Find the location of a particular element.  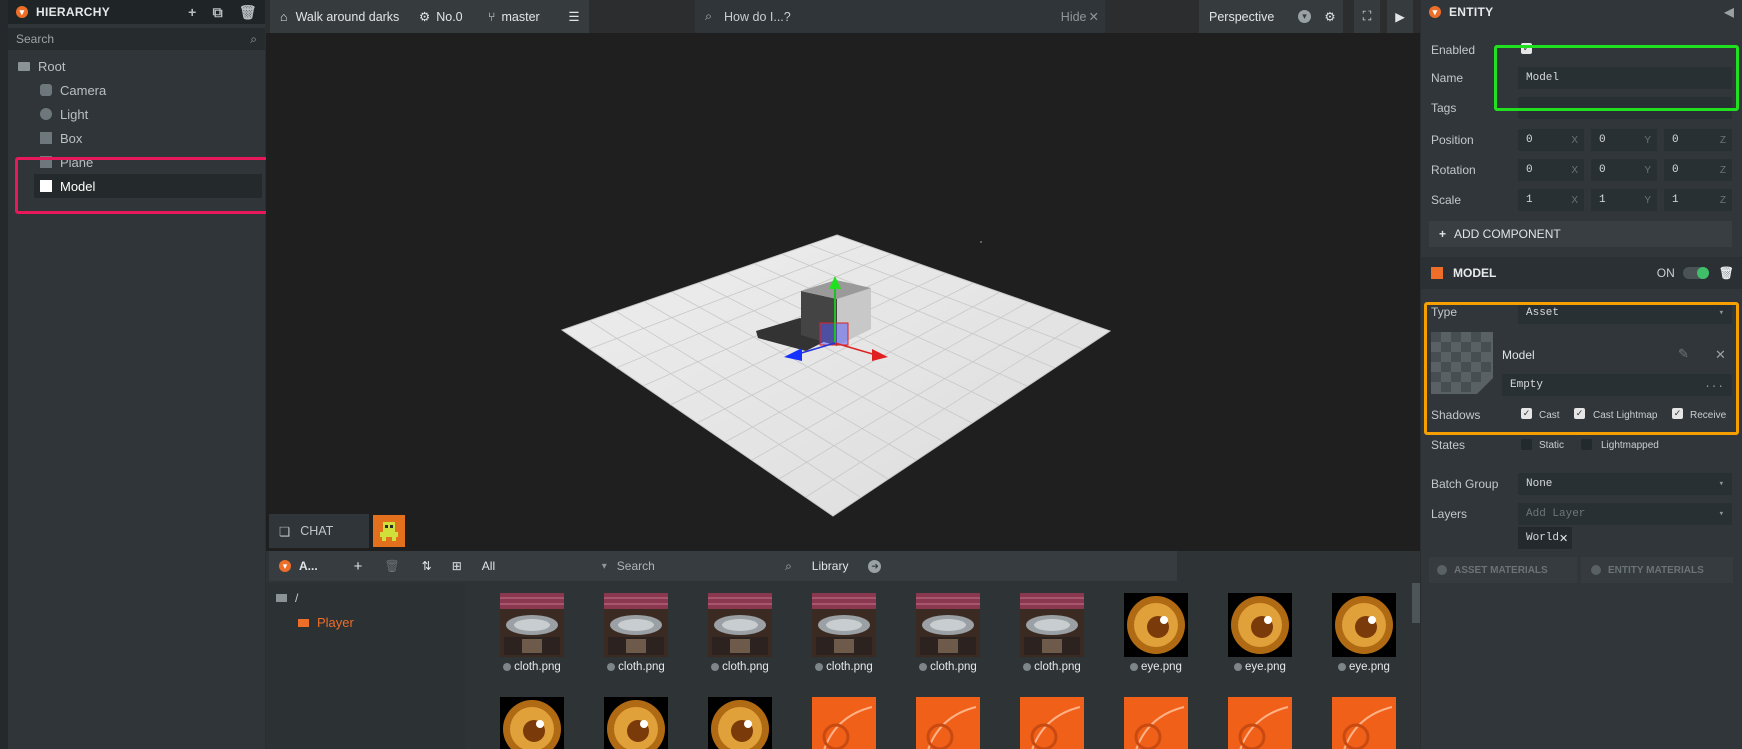

asset-materials-icon is located at coordinates (1442, 570).